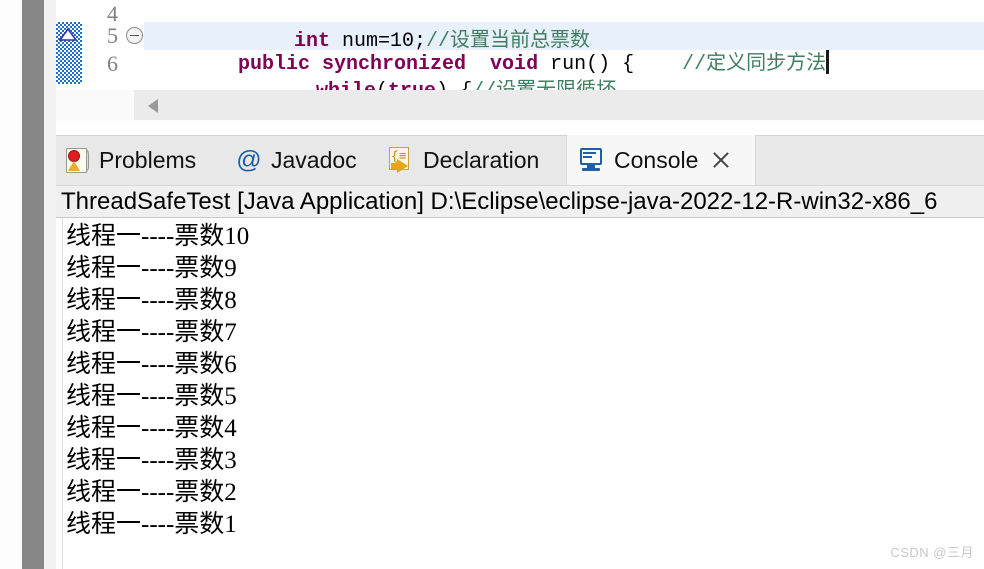 The width and height of the screenshot is (984, 569). What do you see at coordinates (520, 129) in the screenshot?
I see `view-separator` at bounding box center [520, 129].